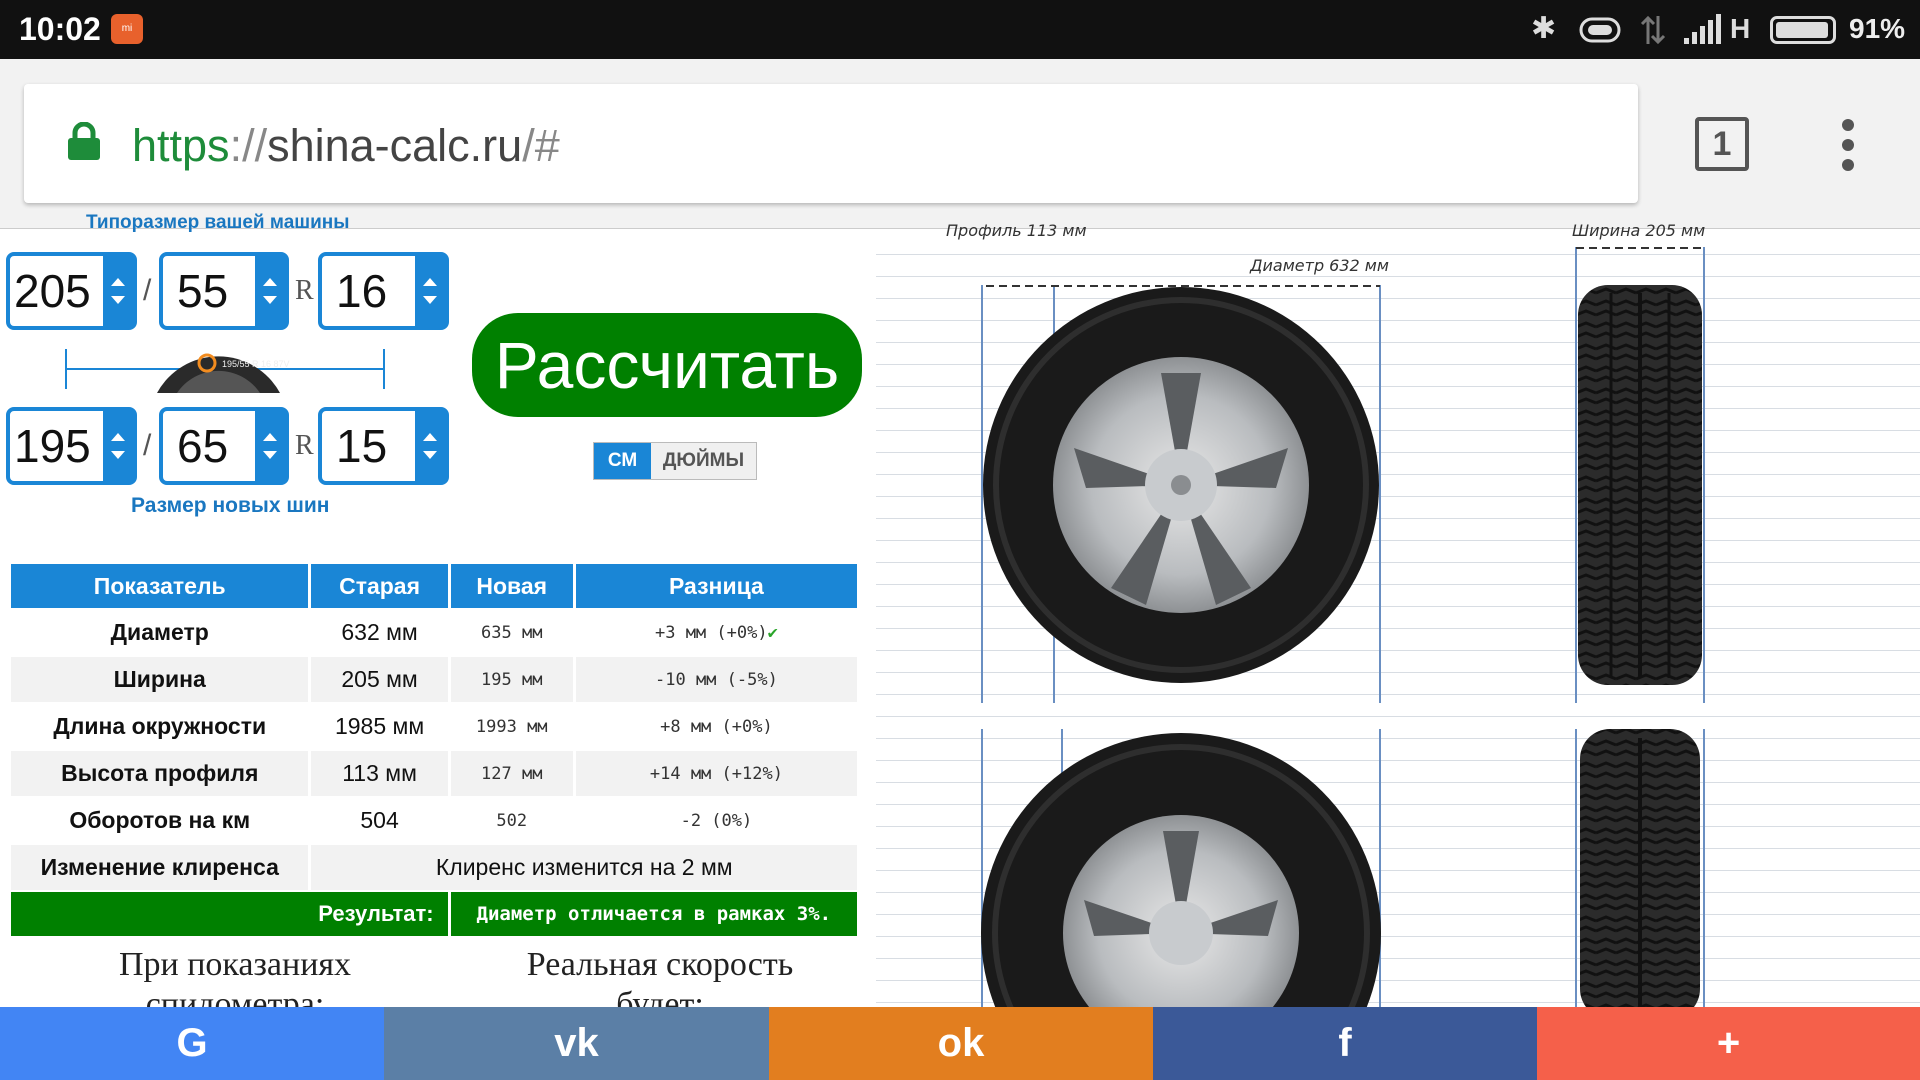  I want to click on more-share-button: +, so click(1728, 1043).